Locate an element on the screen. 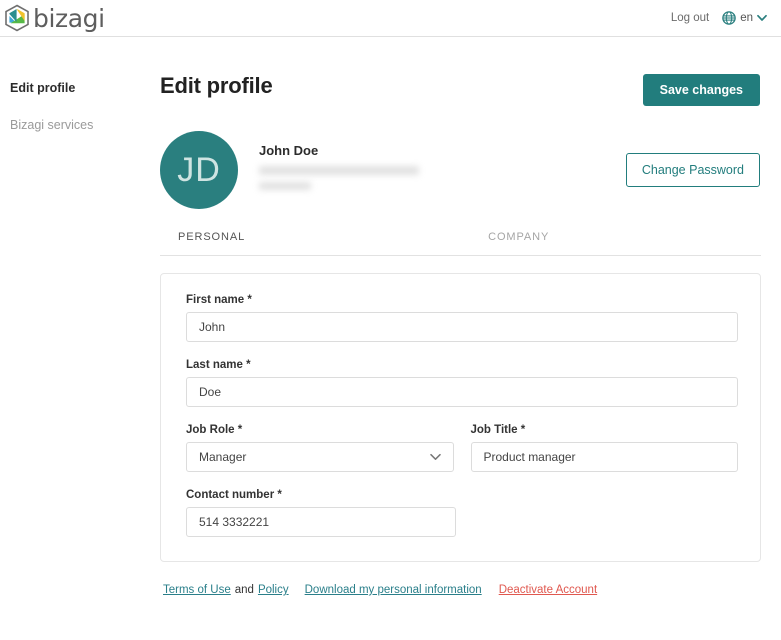  change-password-button: Change Password is located at coordinates (692, 170).